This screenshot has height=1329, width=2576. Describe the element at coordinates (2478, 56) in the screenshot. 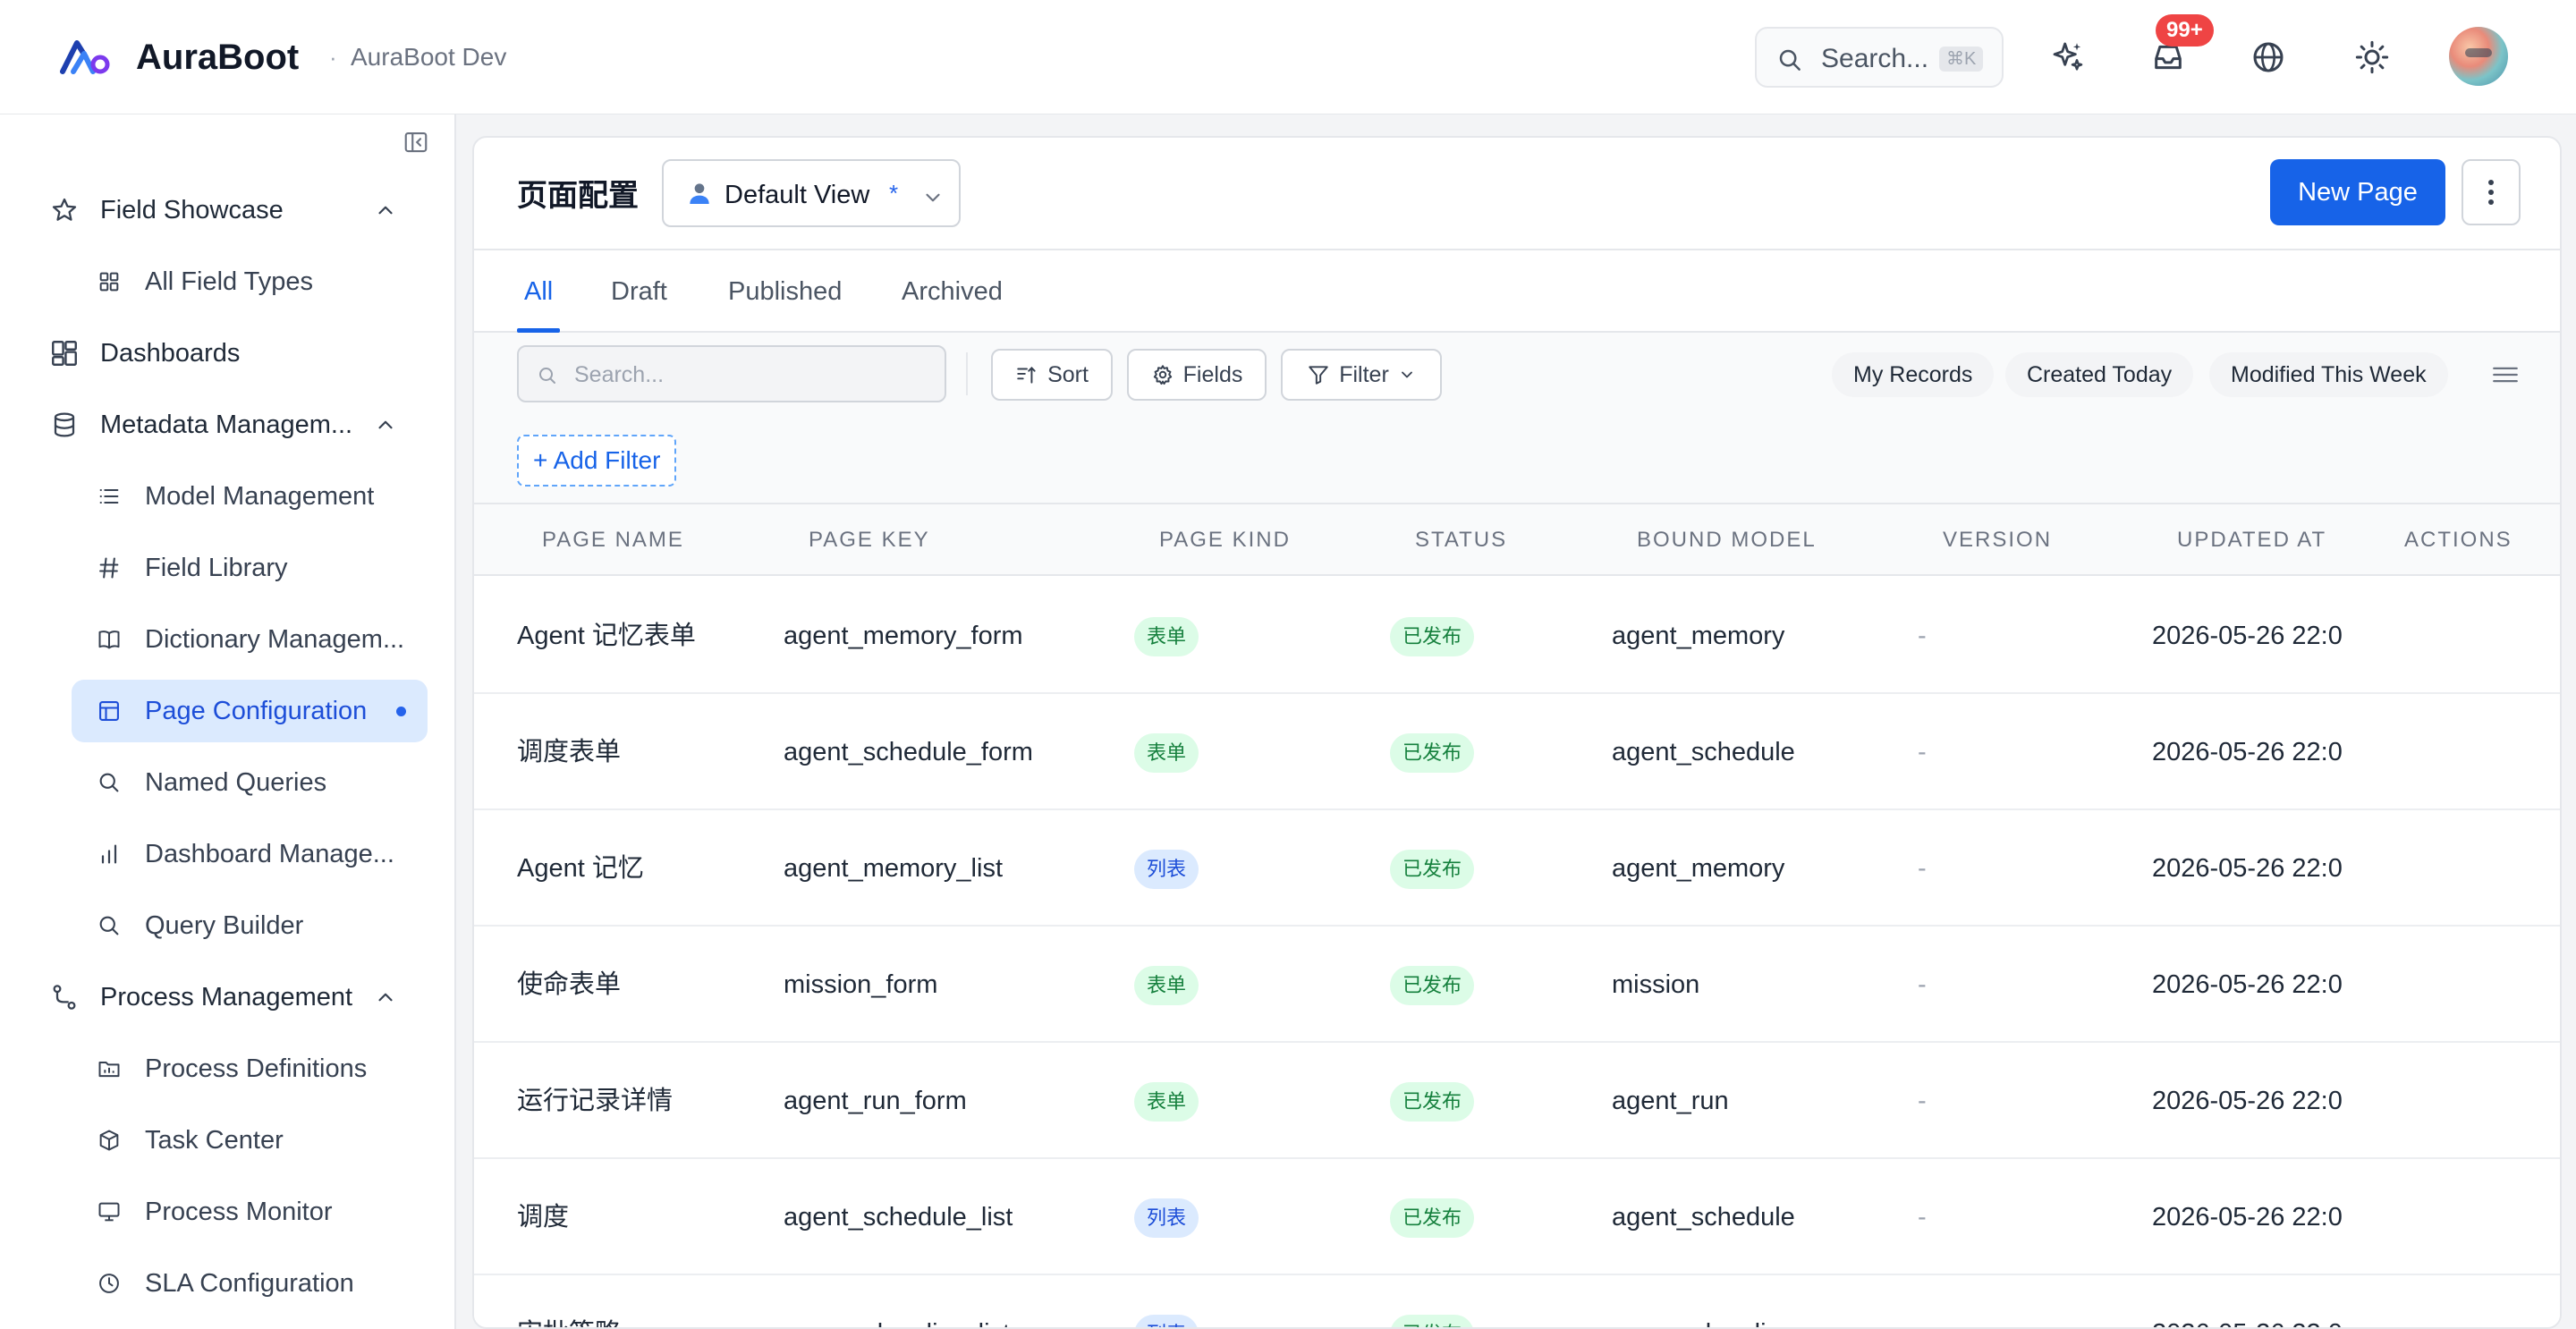

I see `user-avatar` at that location.